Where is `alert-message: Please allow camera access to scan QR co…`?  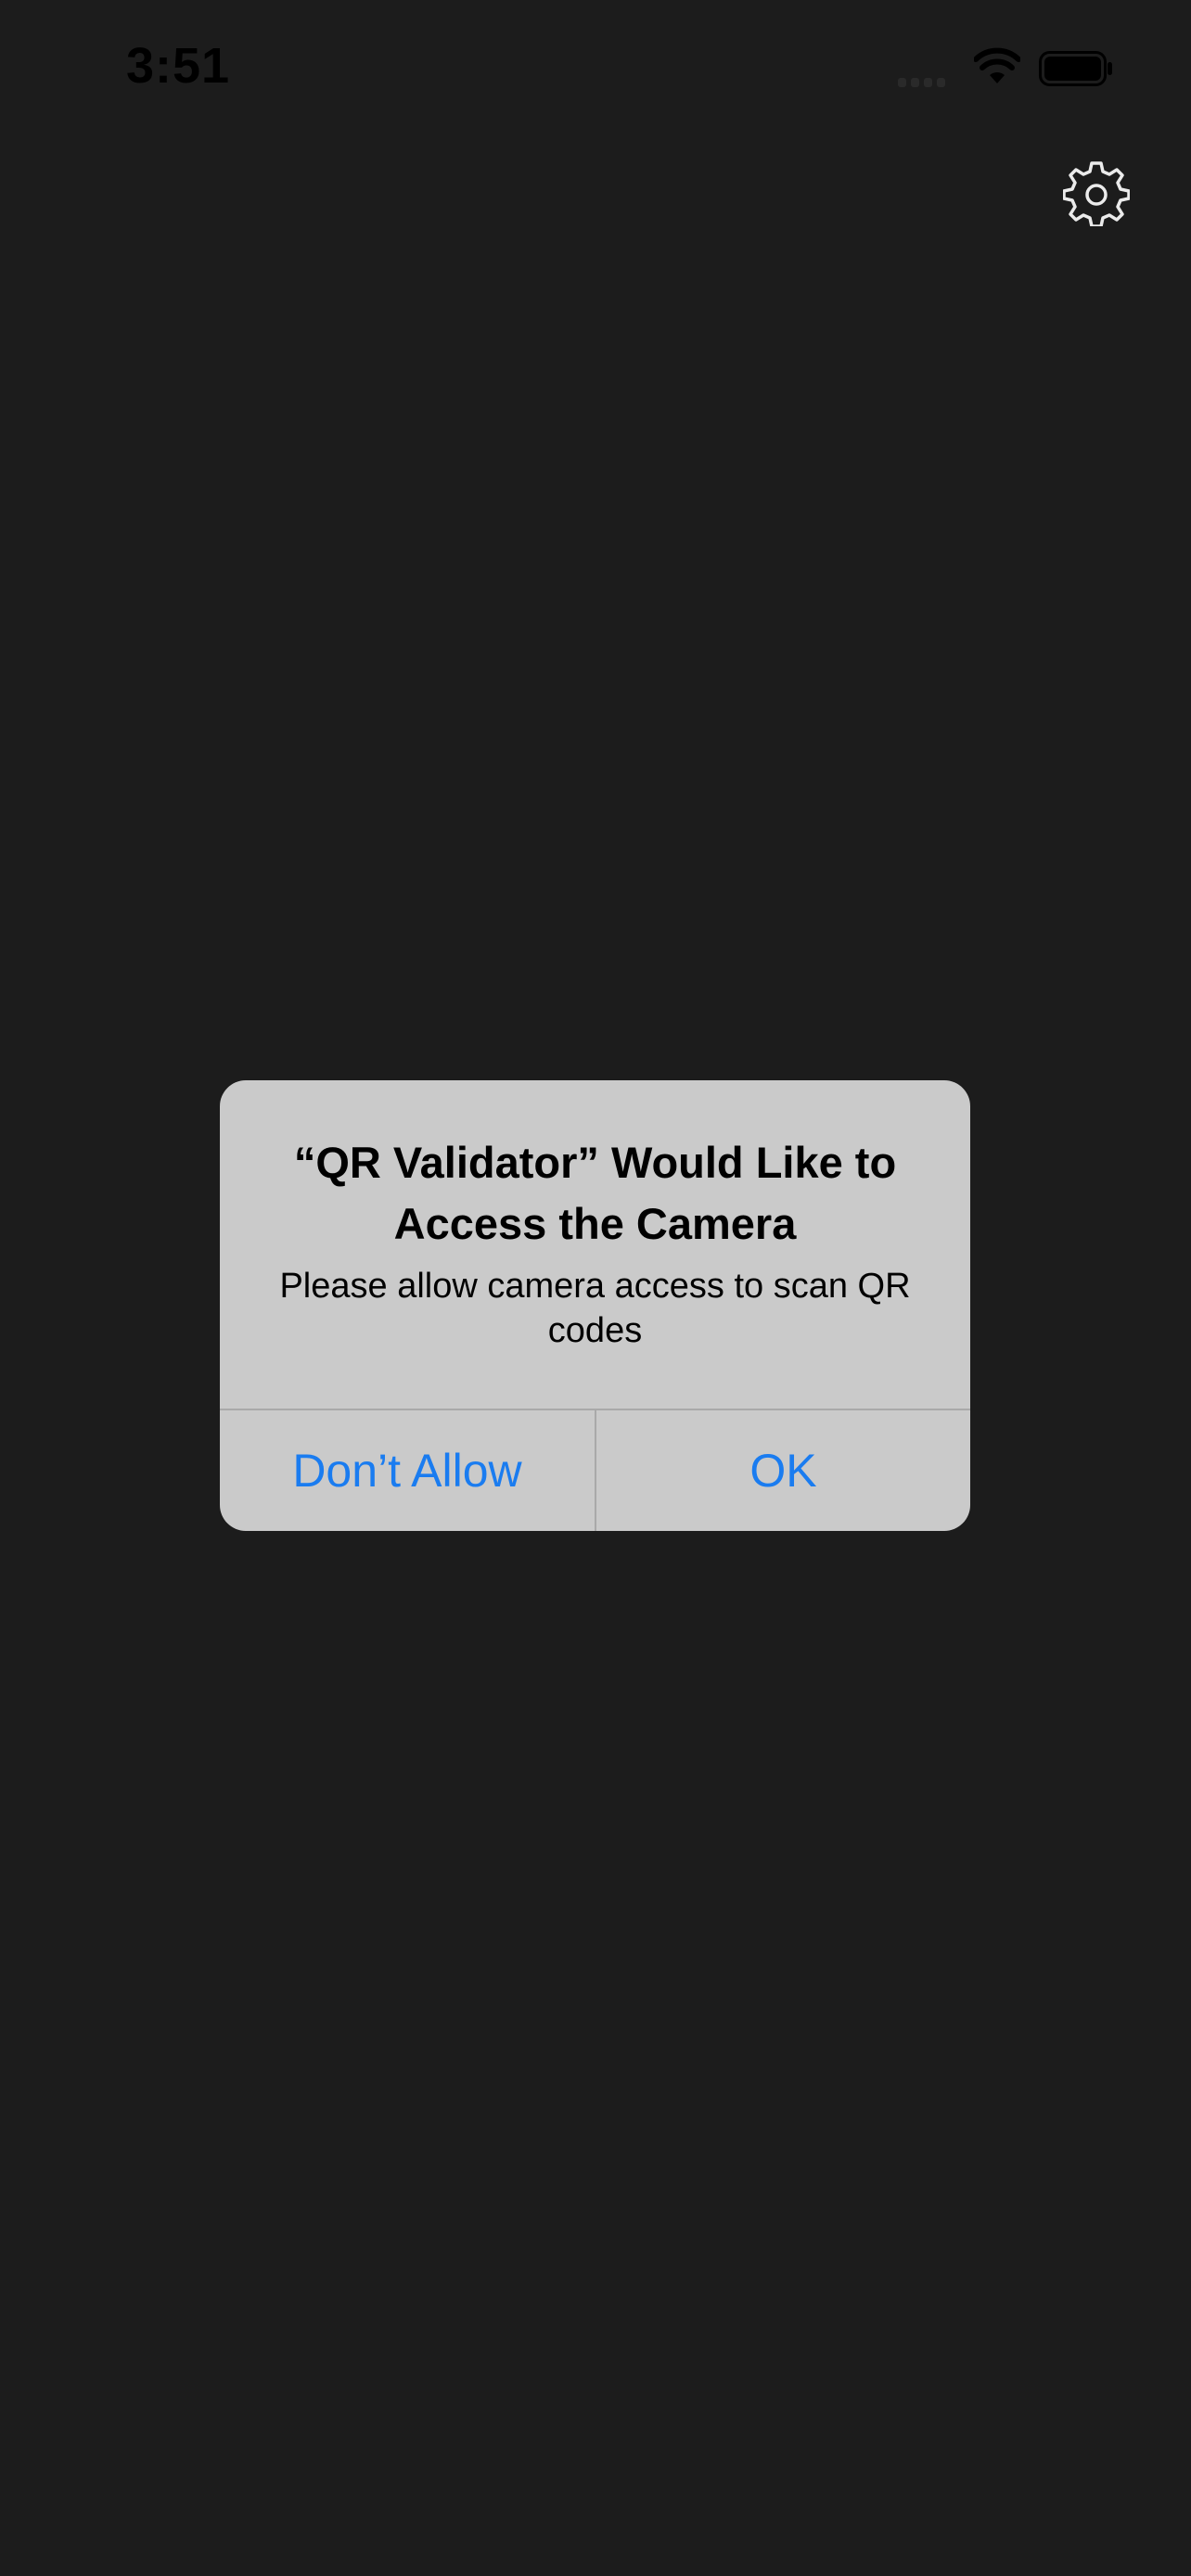
alert-message: Please allow camera access to scan QR co… is located at coordinates (595, 1309).